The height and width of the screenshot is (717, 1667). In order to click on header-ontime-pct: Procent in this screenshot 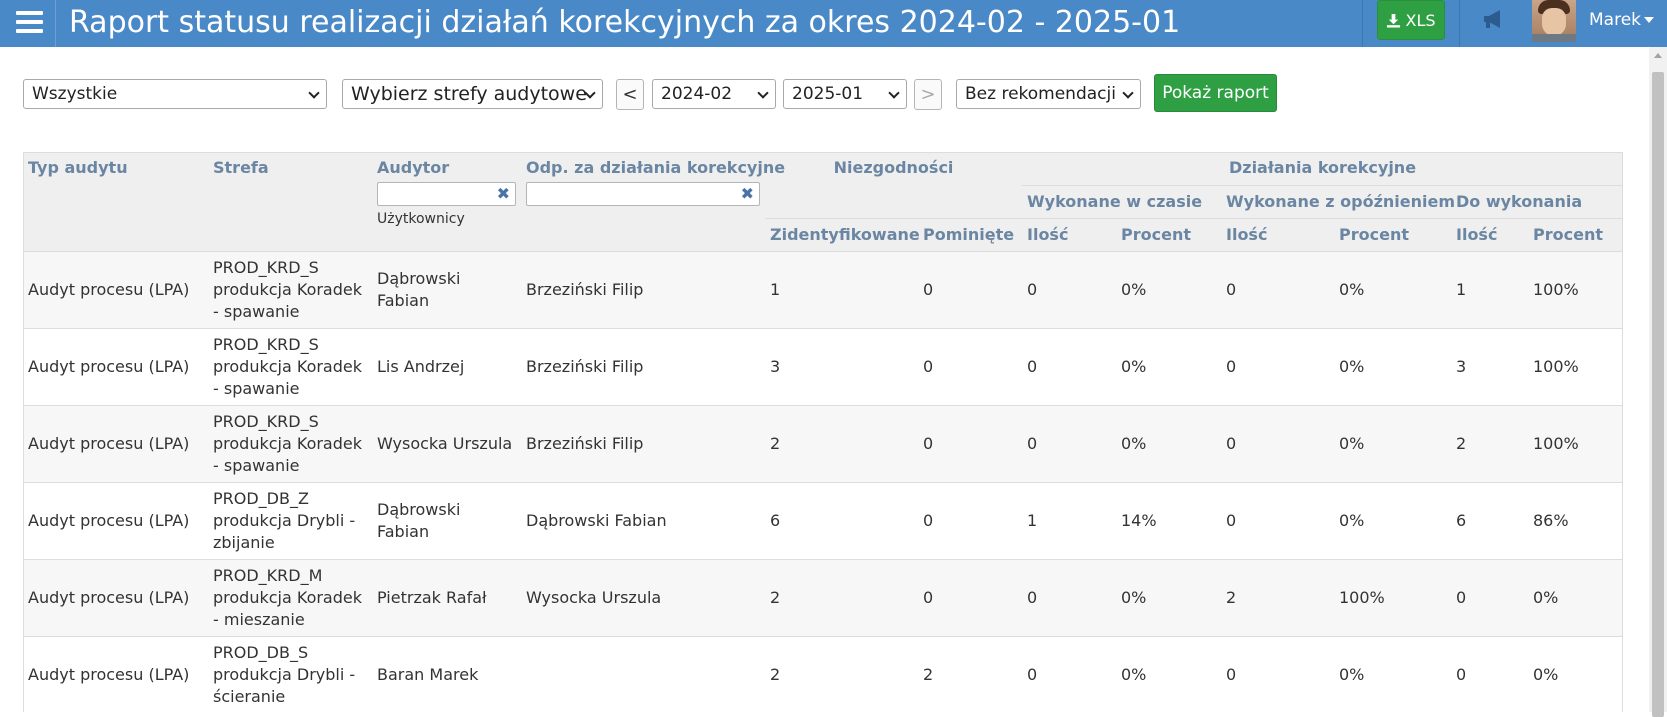, I will do `click(1168, 234)`.